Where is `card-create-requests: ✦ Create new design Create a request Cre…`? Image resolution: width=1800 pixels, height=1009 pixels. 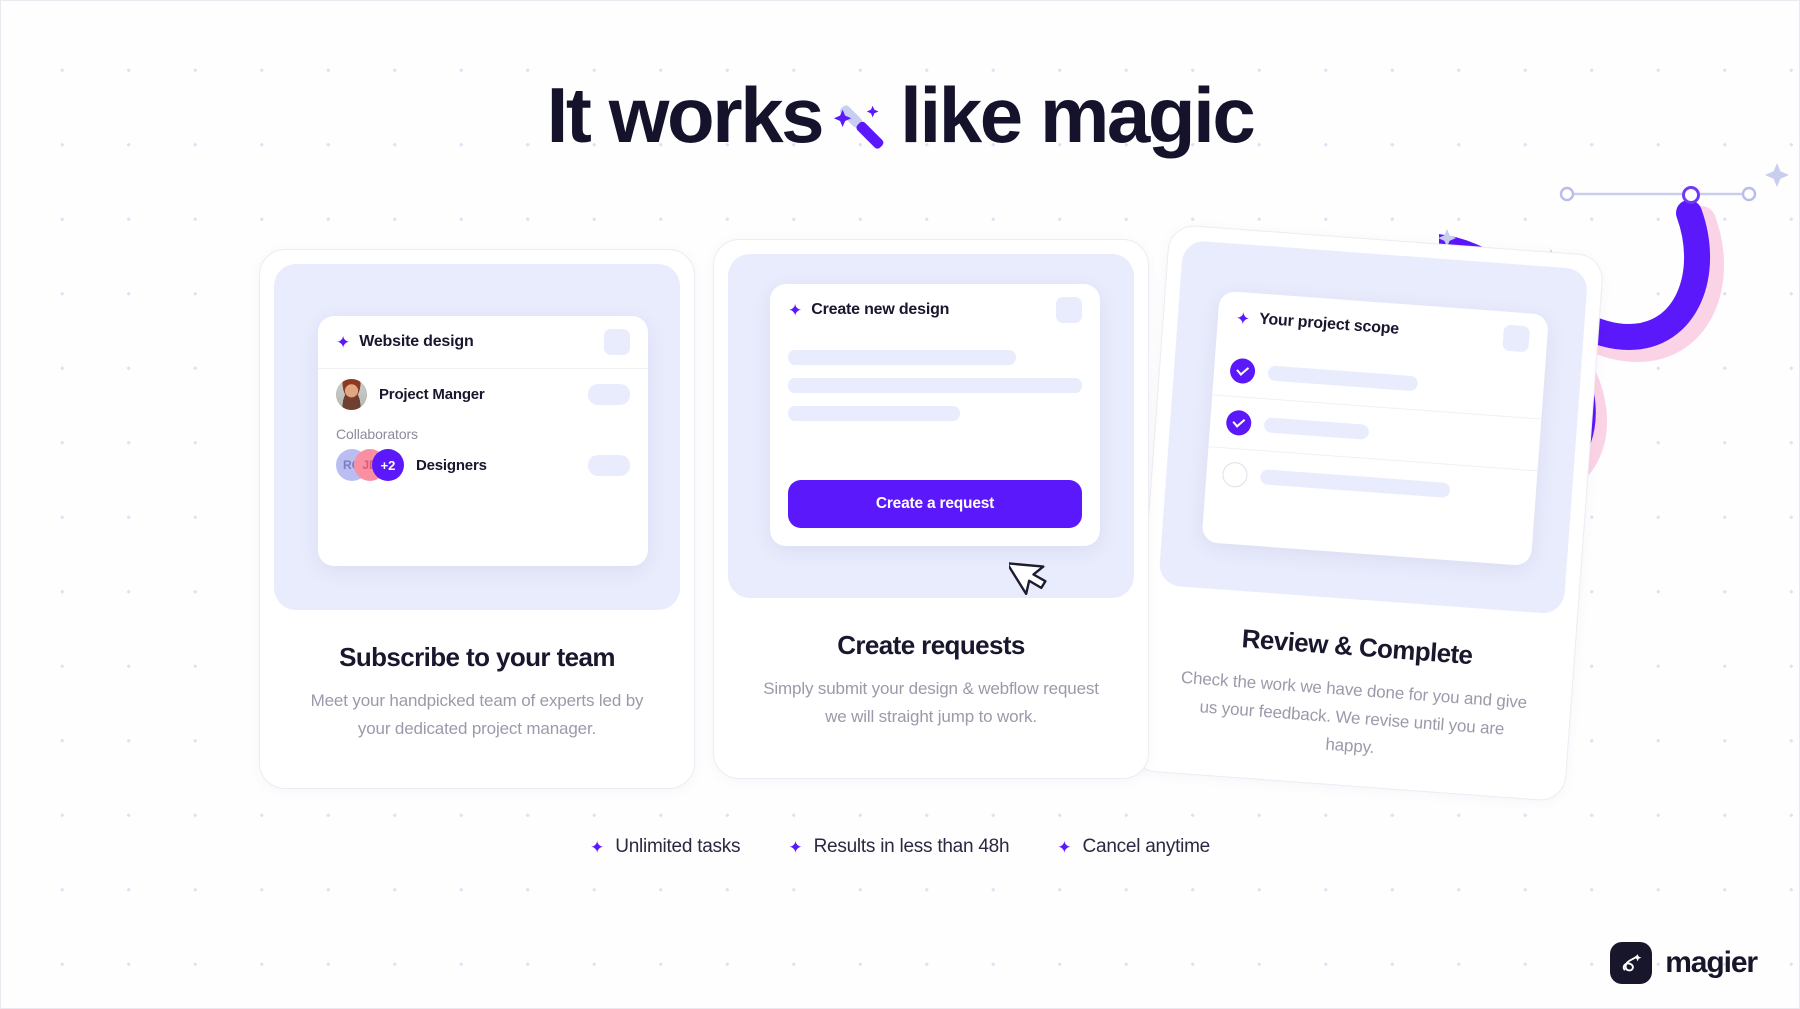 card-create-requests: ✦ Create new design Create a request Cre… is located at coordinates (931, 509).